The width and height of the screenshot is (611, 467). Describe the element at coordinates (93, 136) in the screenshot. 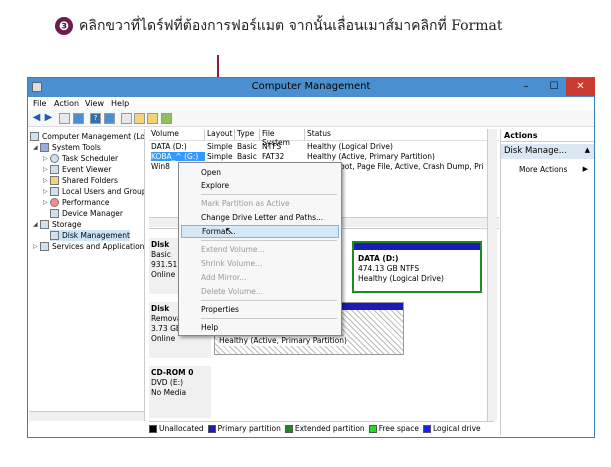

I see `tree-label: Computer Management (Local` at that location.